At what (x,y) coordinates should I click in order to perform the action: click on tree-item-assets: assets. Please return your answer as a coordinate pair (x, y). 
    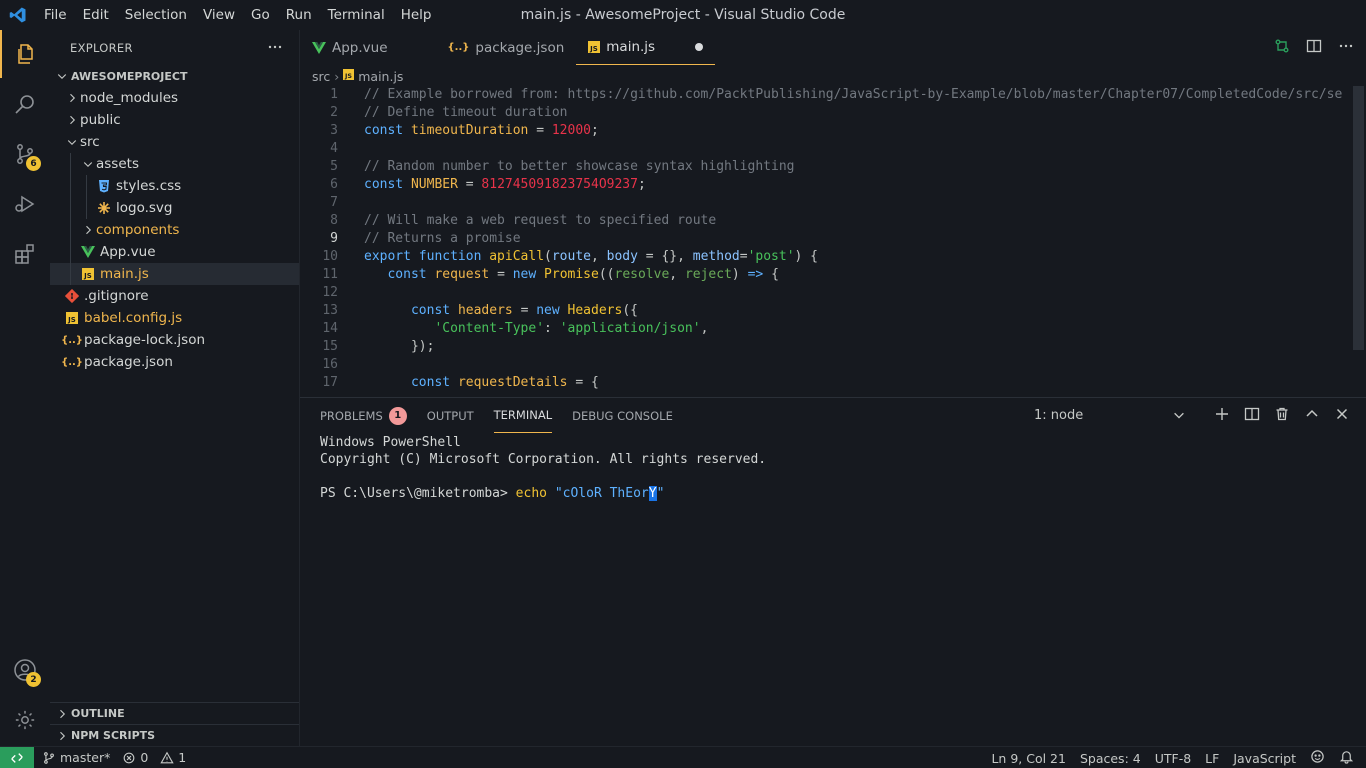
    Looking at the image, I should click on (174, 164).